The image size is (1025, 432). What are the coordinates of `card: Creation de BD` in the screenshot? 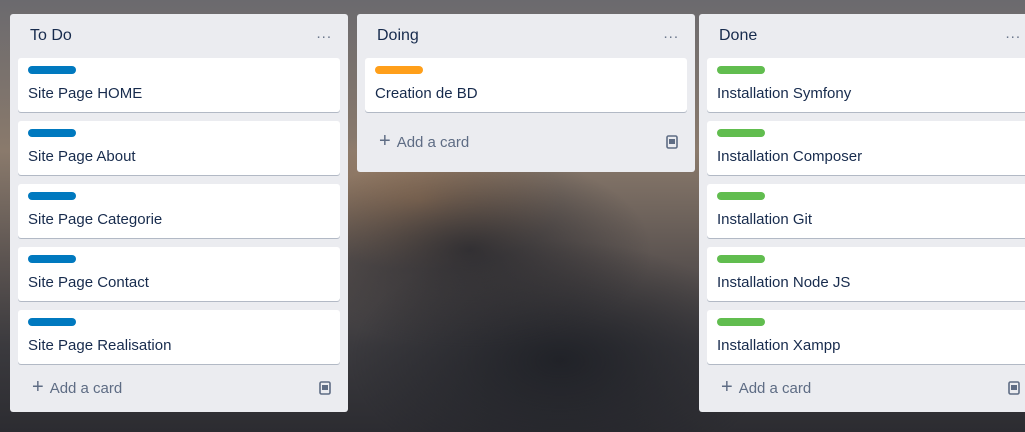 It's located at (526, 85).